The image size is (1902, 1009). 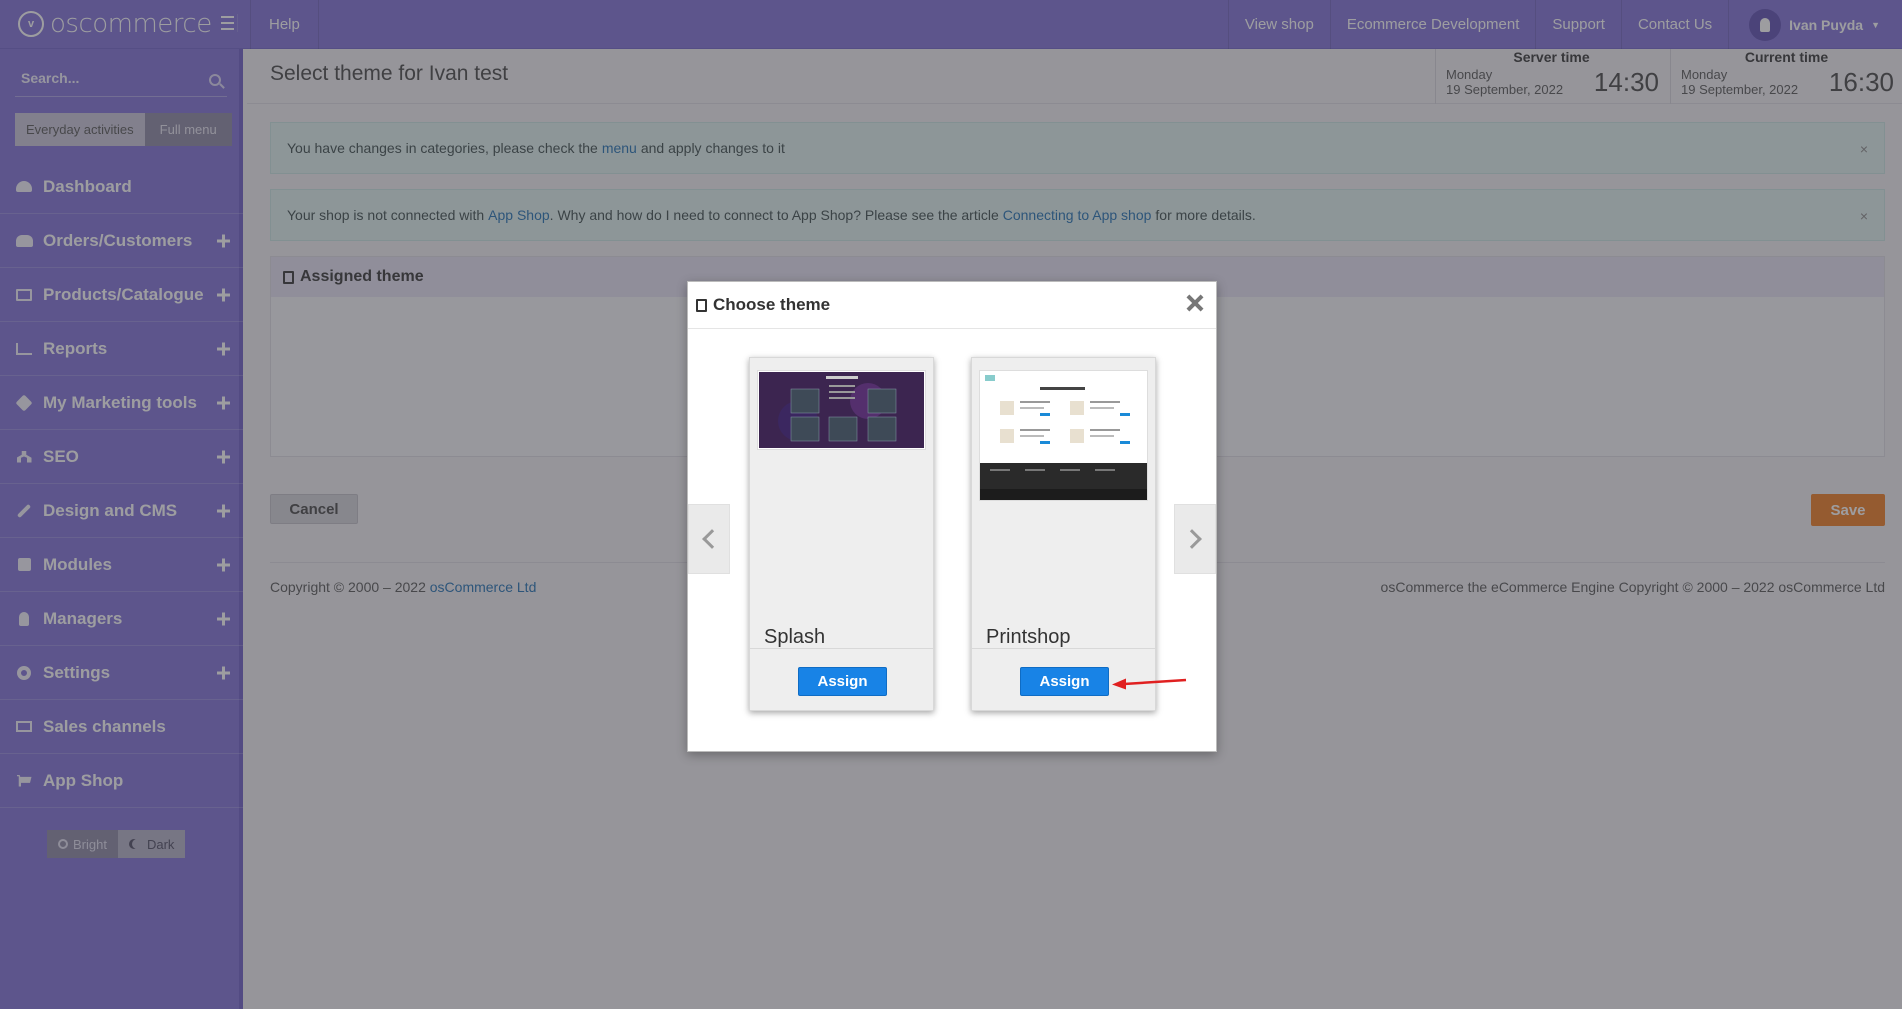 What do you see at coordinates (1063, 534) in the screenshot?
I see `theme-card-printshop: Printshop Assign` at bounding box center [1063, 534].